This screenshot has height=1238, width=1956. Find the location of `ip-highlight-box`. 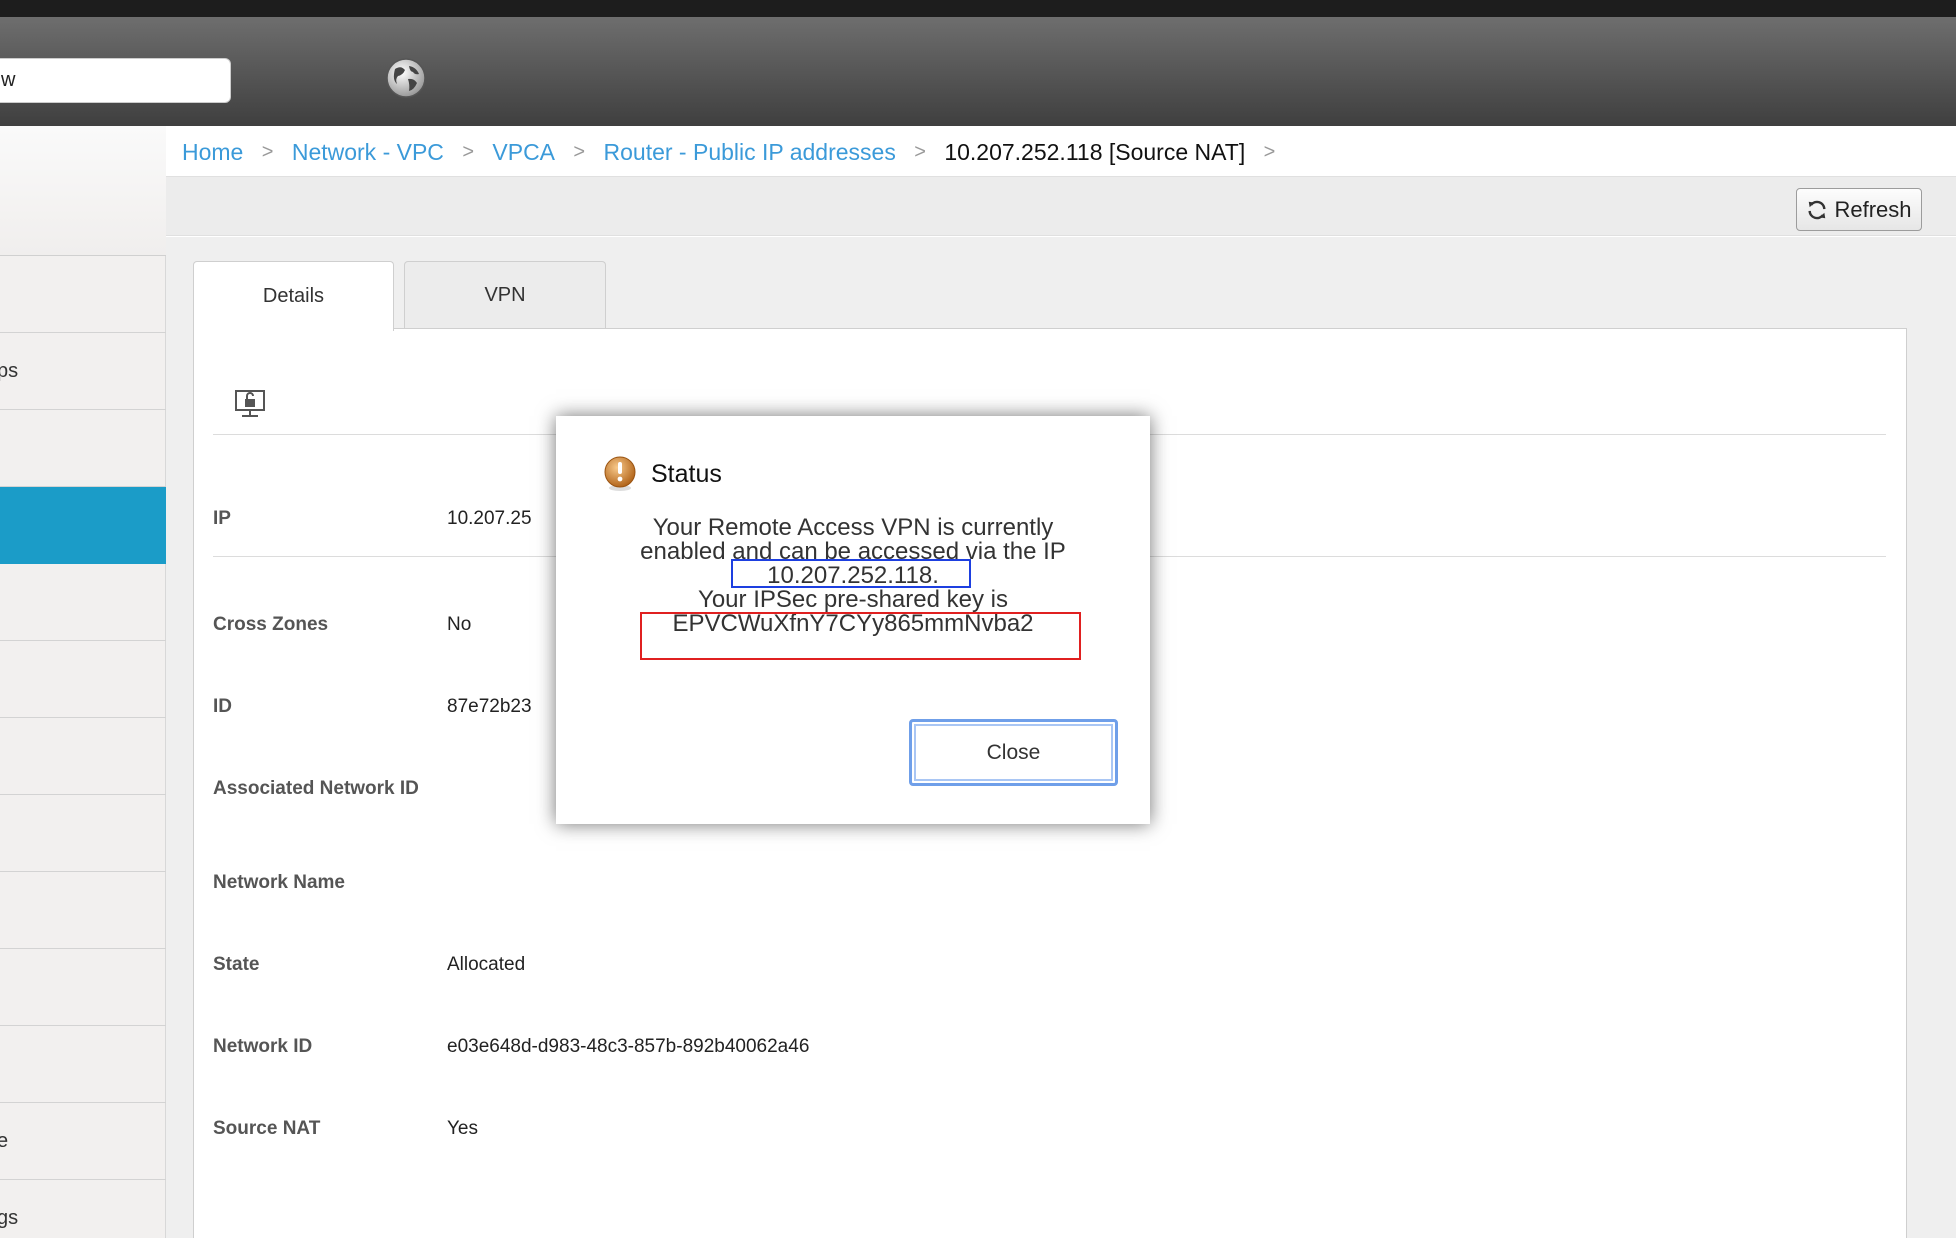

ip-highlight-box is located at coordinates (851, 573).